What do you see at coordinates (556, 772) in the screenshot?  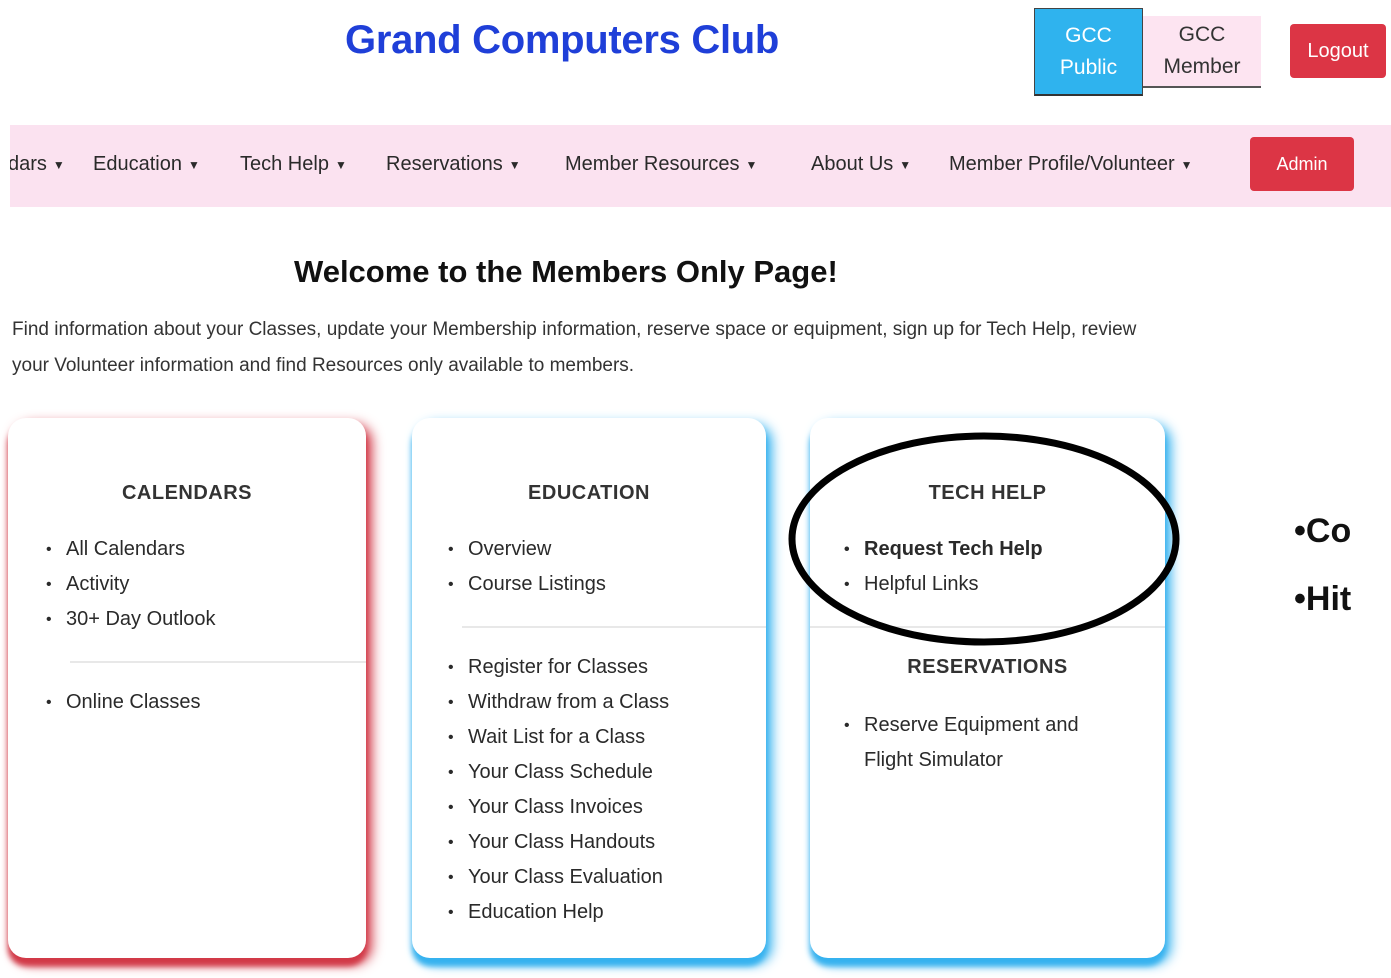 I see `education-link-schedule: Your Class Schedule` at bounding box center [556, 772].